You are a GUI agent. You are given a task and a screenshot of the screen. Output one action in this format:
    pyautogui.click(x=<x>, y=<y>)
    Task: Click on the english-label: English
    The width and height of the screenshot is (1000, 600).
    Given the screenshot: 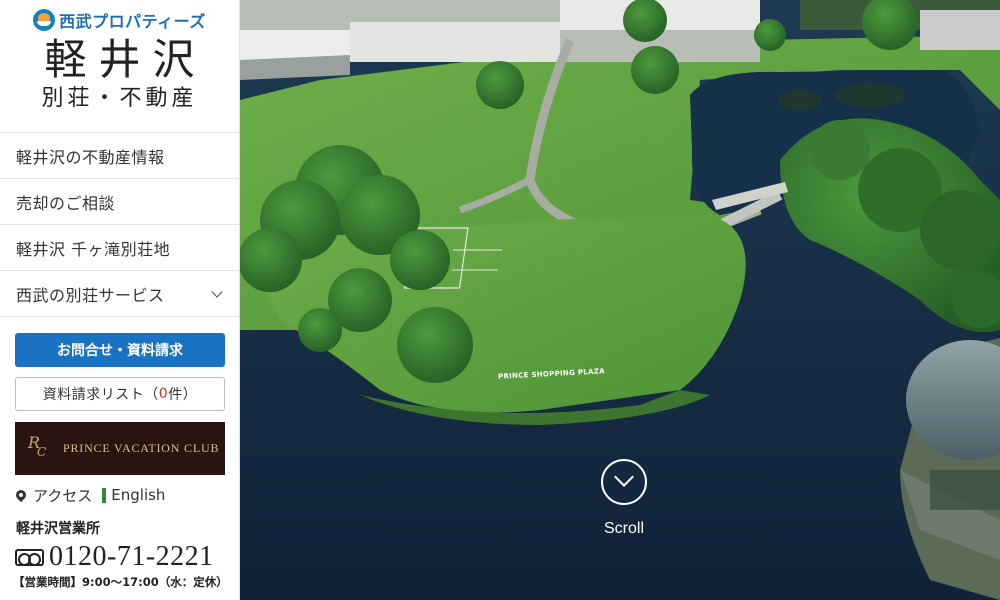 What is the action you would take?
    pyautogui.click(x=138, y=495)
    